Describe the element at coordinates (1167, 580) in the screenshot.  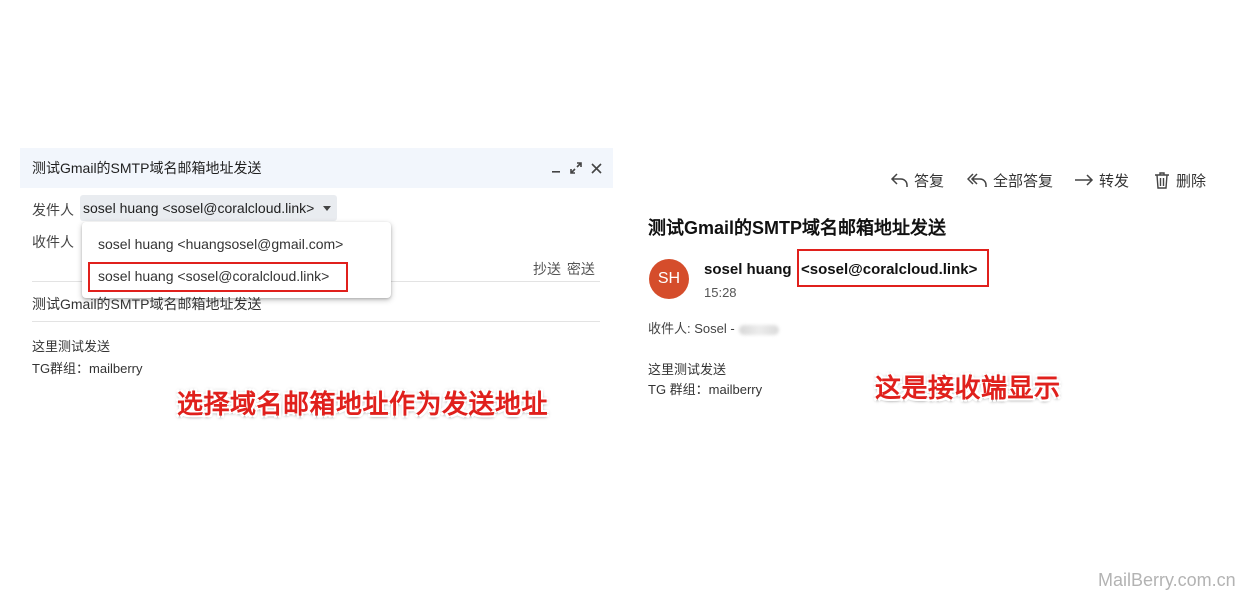
I see `watermark: MailBerry.com.cn` at that location.